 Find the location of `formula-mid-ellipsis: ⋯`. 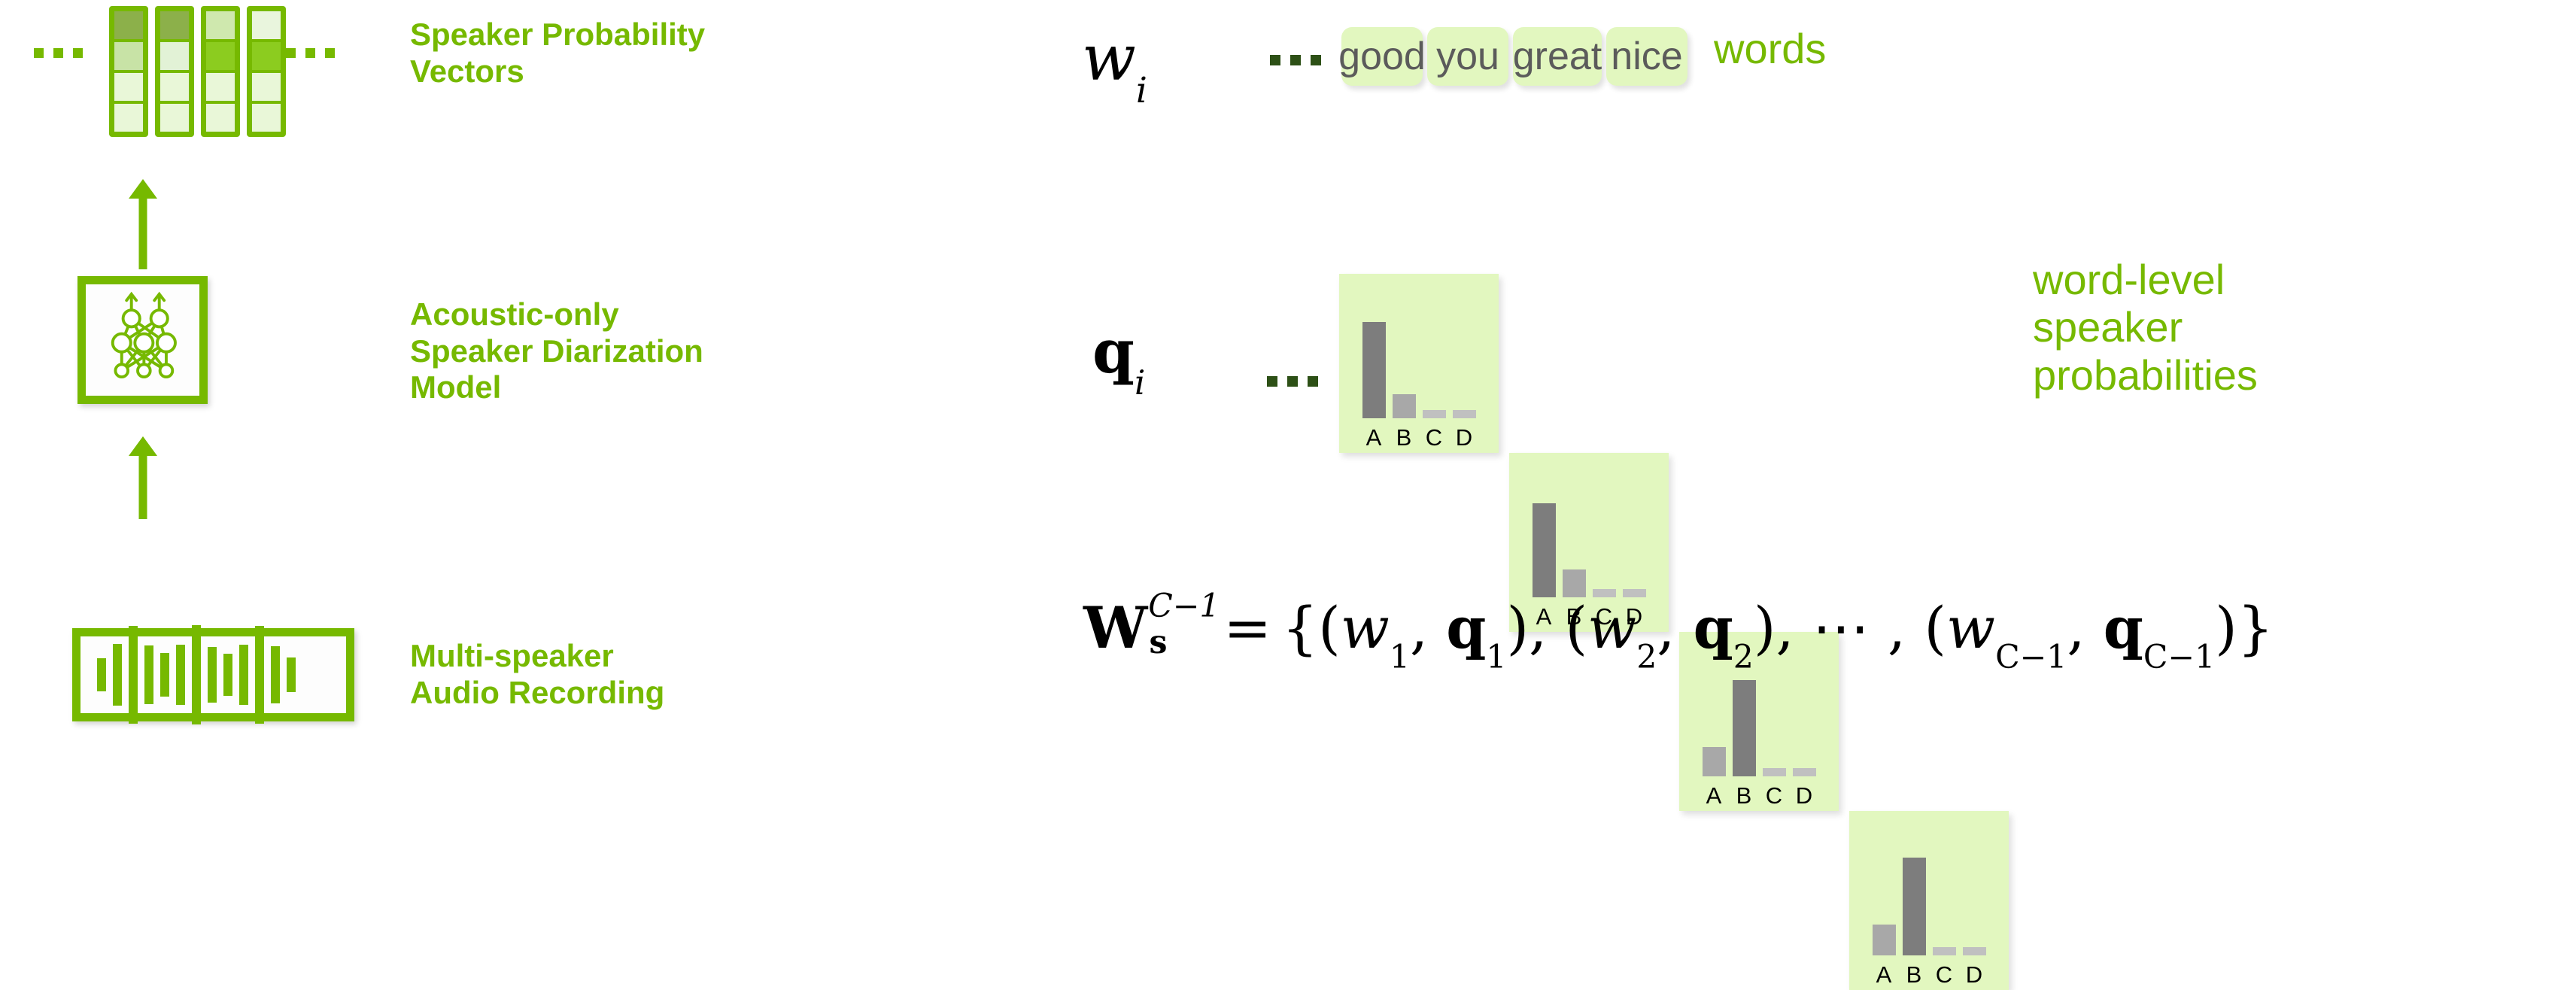

formula-mid-ellipsis: ⋯ is located at coordinates (1841, 627).